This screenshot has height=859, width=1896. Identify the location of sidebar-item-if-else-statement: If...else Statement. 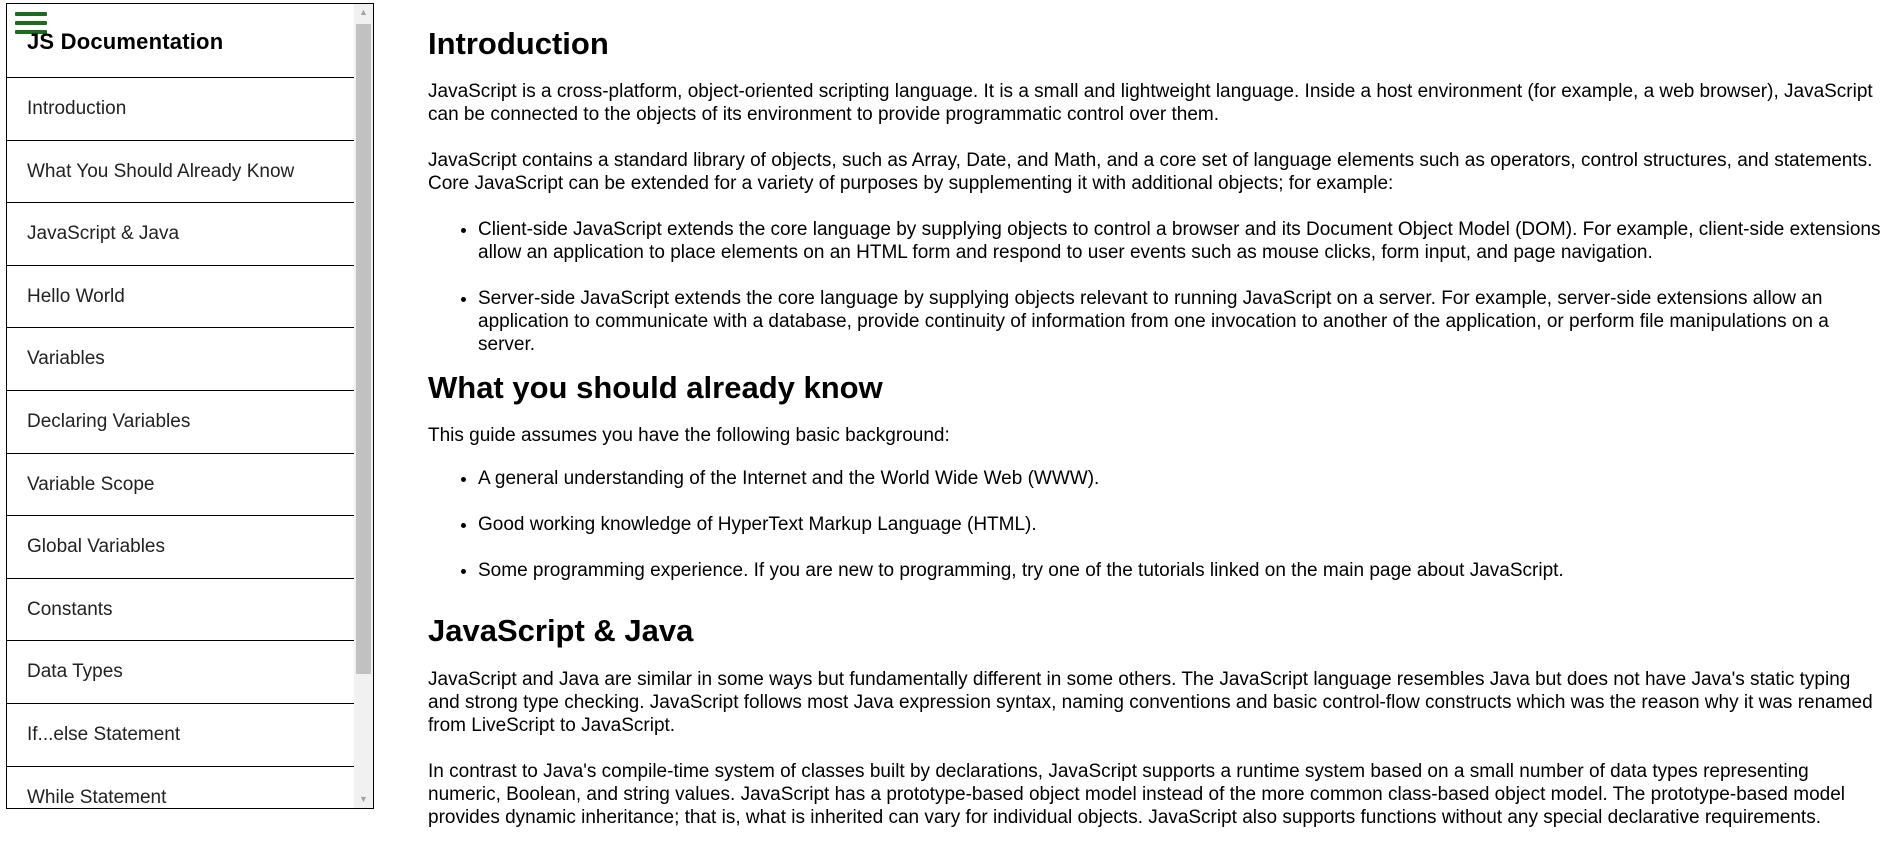
(180, 735).